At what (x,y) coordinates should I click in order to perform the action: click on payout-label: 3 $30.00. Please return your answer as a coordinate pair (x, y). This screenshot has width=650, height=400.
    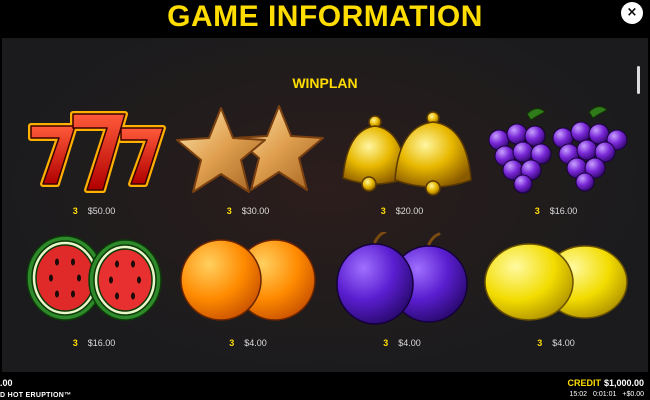
    Looking at the image, I should click on (248, 211).